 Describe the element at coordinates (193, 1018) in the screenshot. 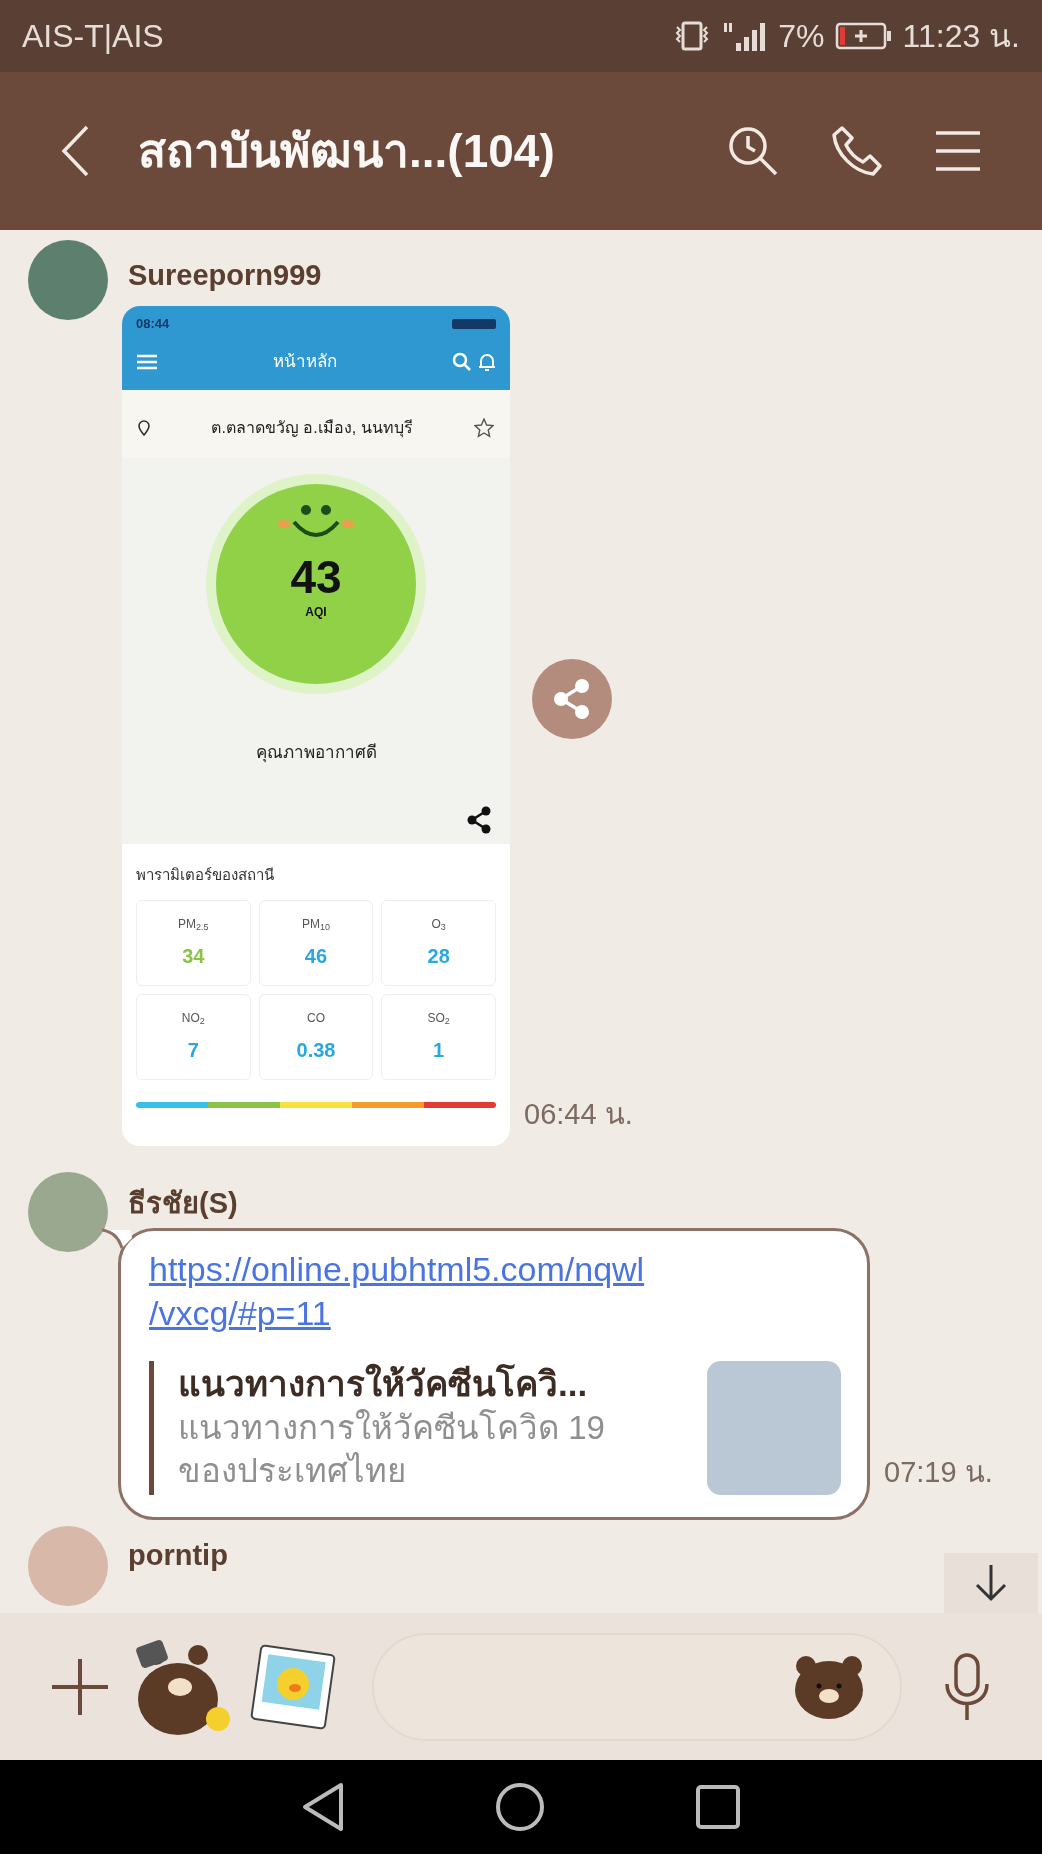

I see `parameter-name: NO$_{2}$` at that location.